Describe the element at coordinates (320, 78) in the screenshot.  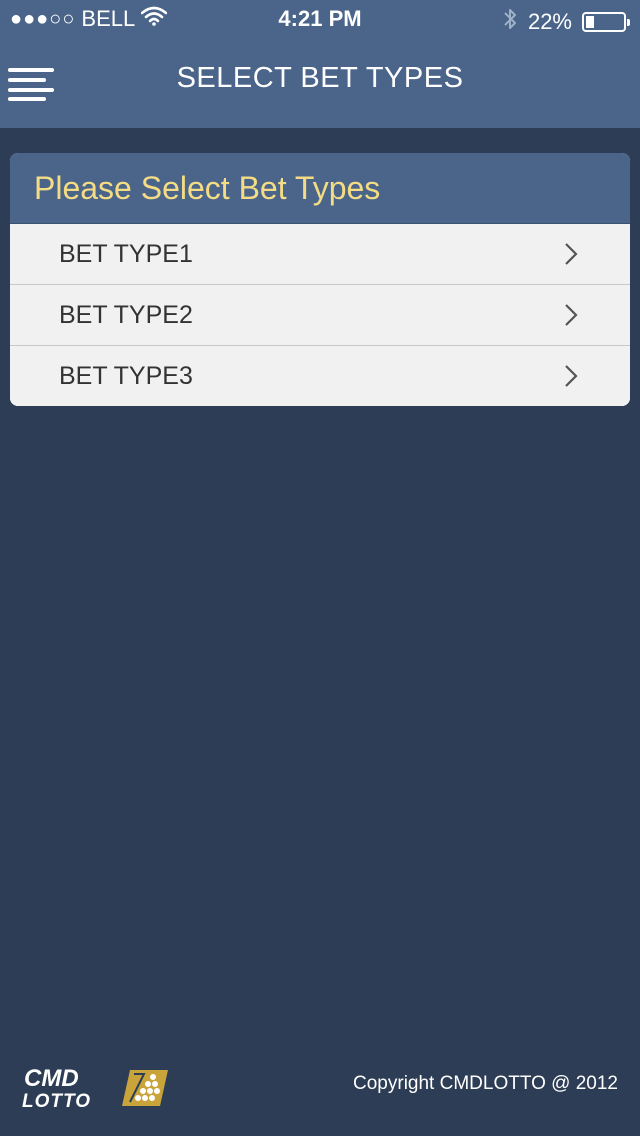
I see `page-title: SELECT BET TYPES` at that location.